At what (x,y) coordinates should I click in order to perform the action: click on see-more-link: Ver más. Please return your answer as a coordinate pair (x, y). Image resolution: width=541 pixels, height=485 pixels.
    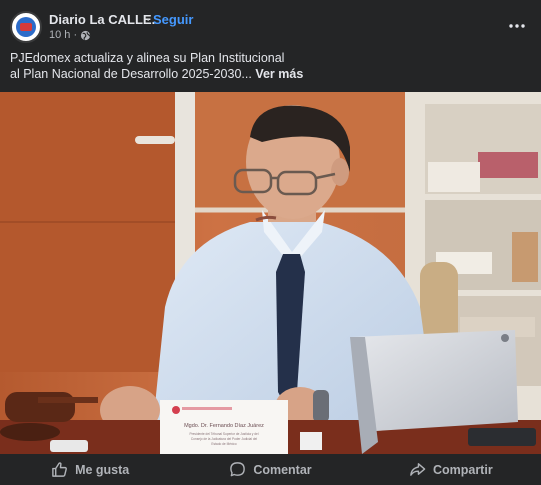
    Looking at the image, I should click on (279, 74).